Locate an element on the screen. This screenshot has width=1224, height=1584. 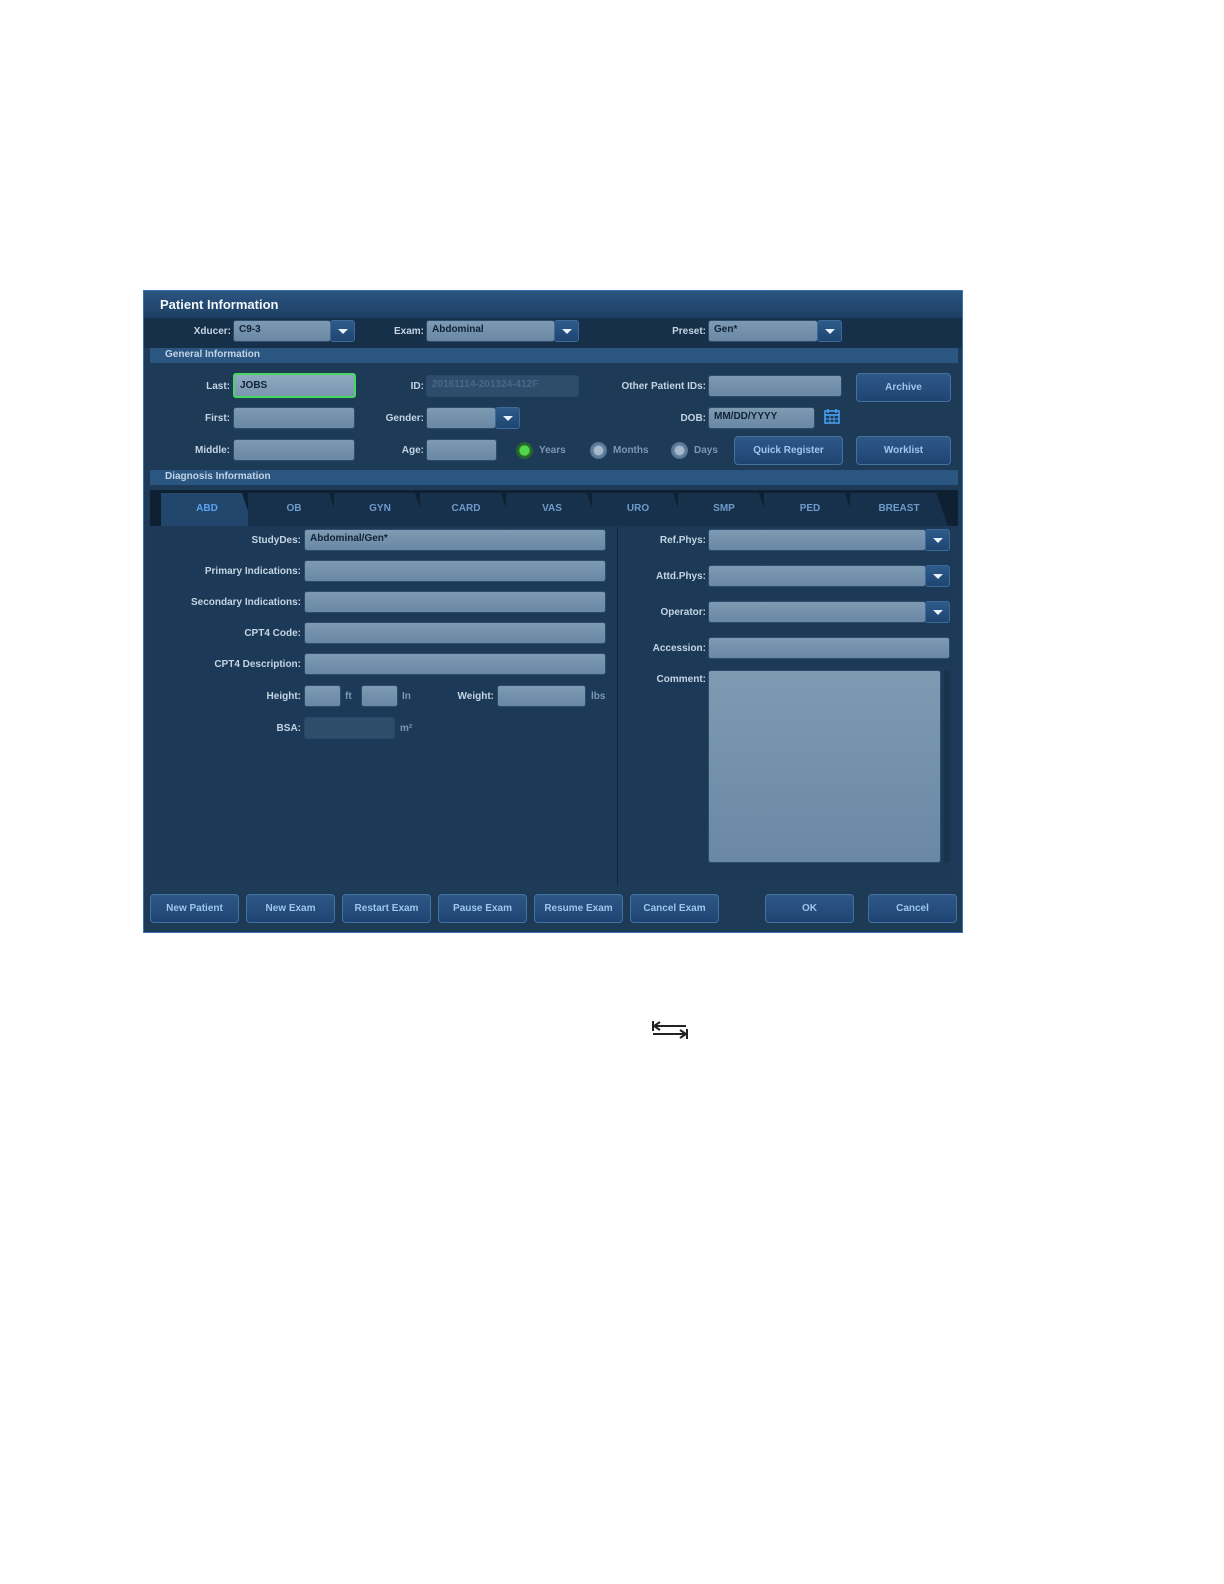
restart-exam-button: Restart Exam is located at coordinates (386, 908).